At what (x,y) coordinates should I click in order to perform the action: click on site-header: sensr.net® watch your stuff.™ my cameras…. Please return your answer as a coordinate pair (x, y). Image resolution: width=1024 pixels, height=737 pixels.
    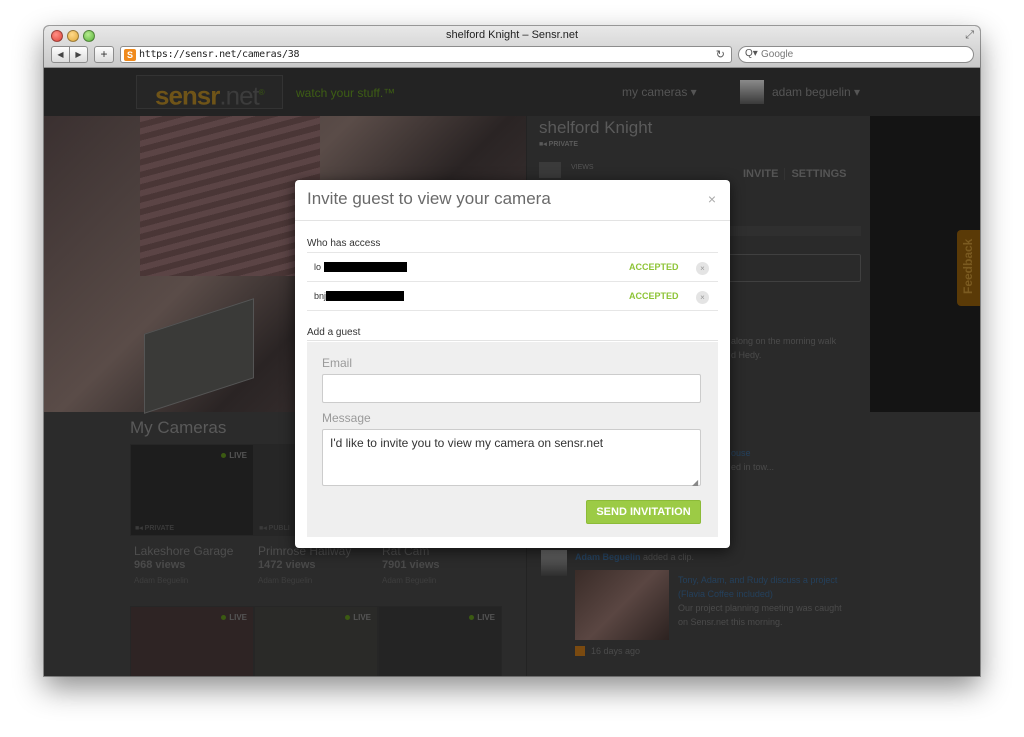
    Looking at the image, I should click on (512, 92).